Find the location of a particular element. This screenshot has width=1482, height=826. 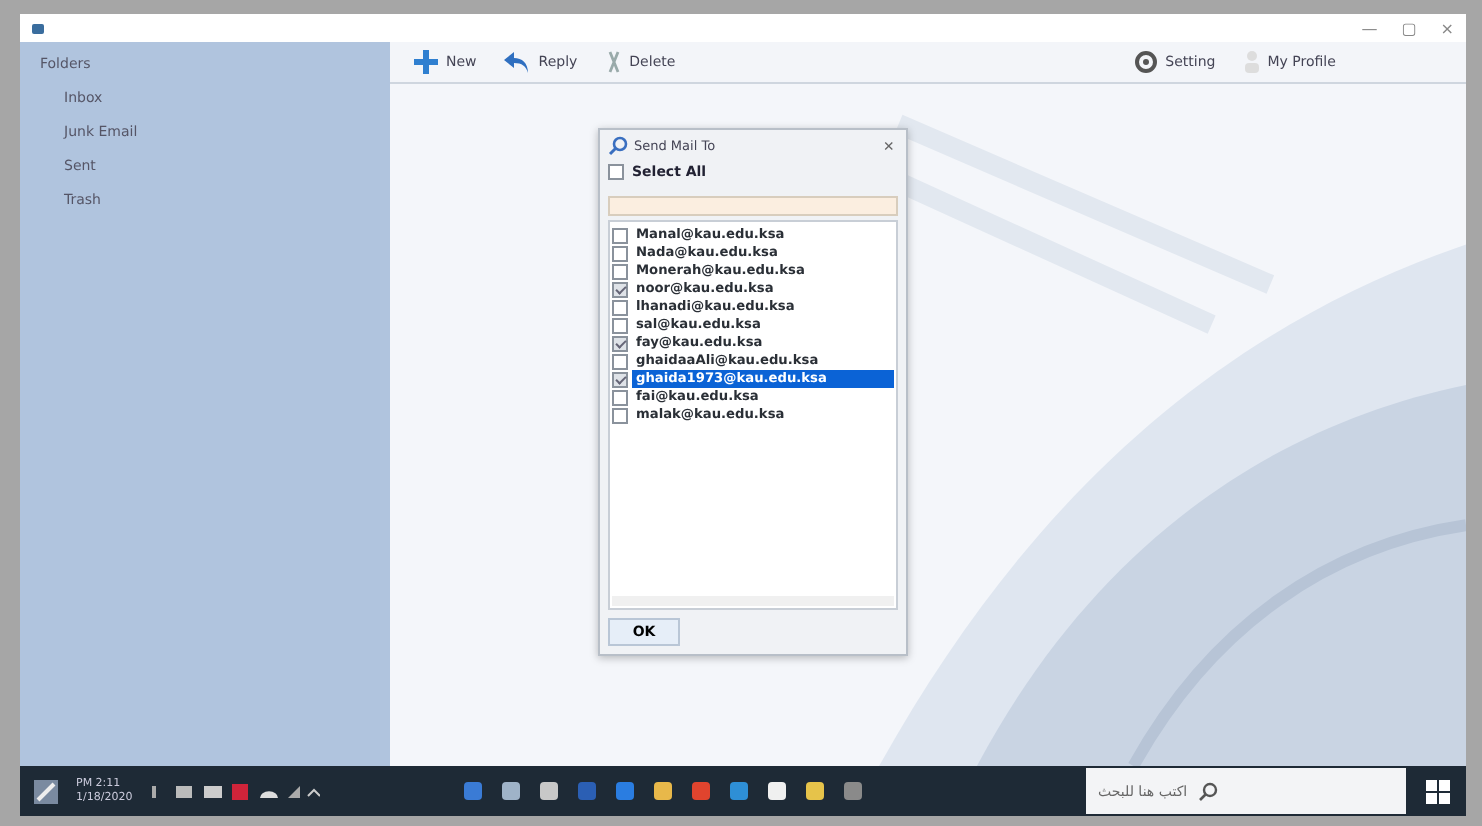

filter-field is located at coordinates (753, 206).